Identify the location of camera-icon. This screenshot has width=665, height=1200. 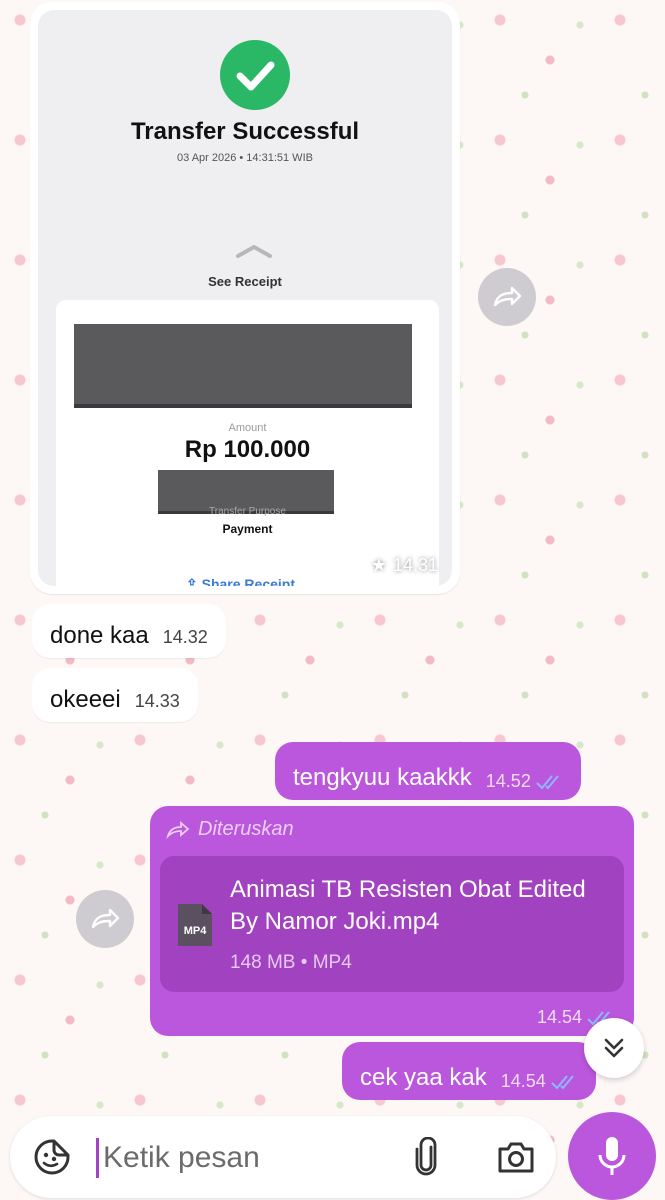
(516, 1157).